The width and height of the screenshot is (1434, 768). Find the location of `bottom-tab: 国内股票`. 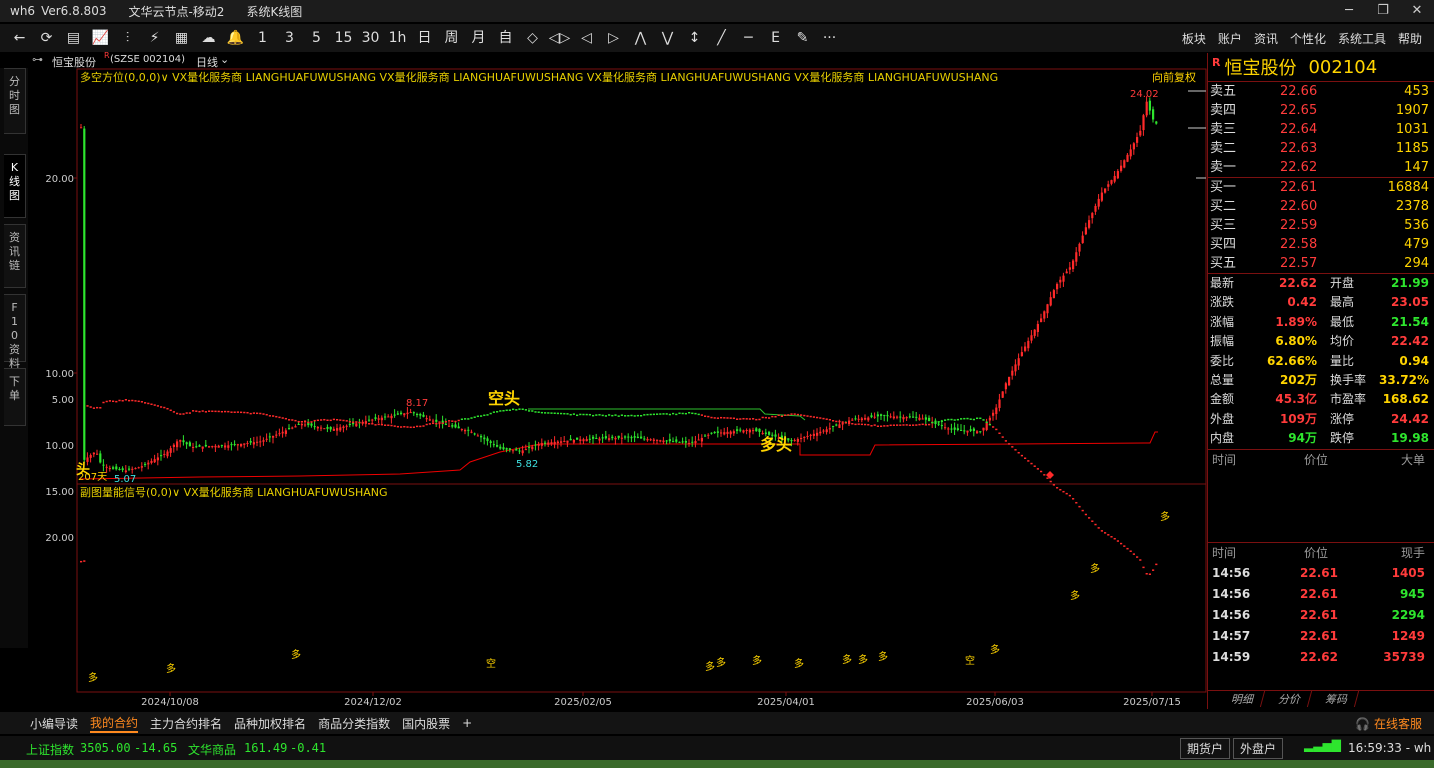

bottom-tab: 国内股票 is located at coordinates (426, 723).